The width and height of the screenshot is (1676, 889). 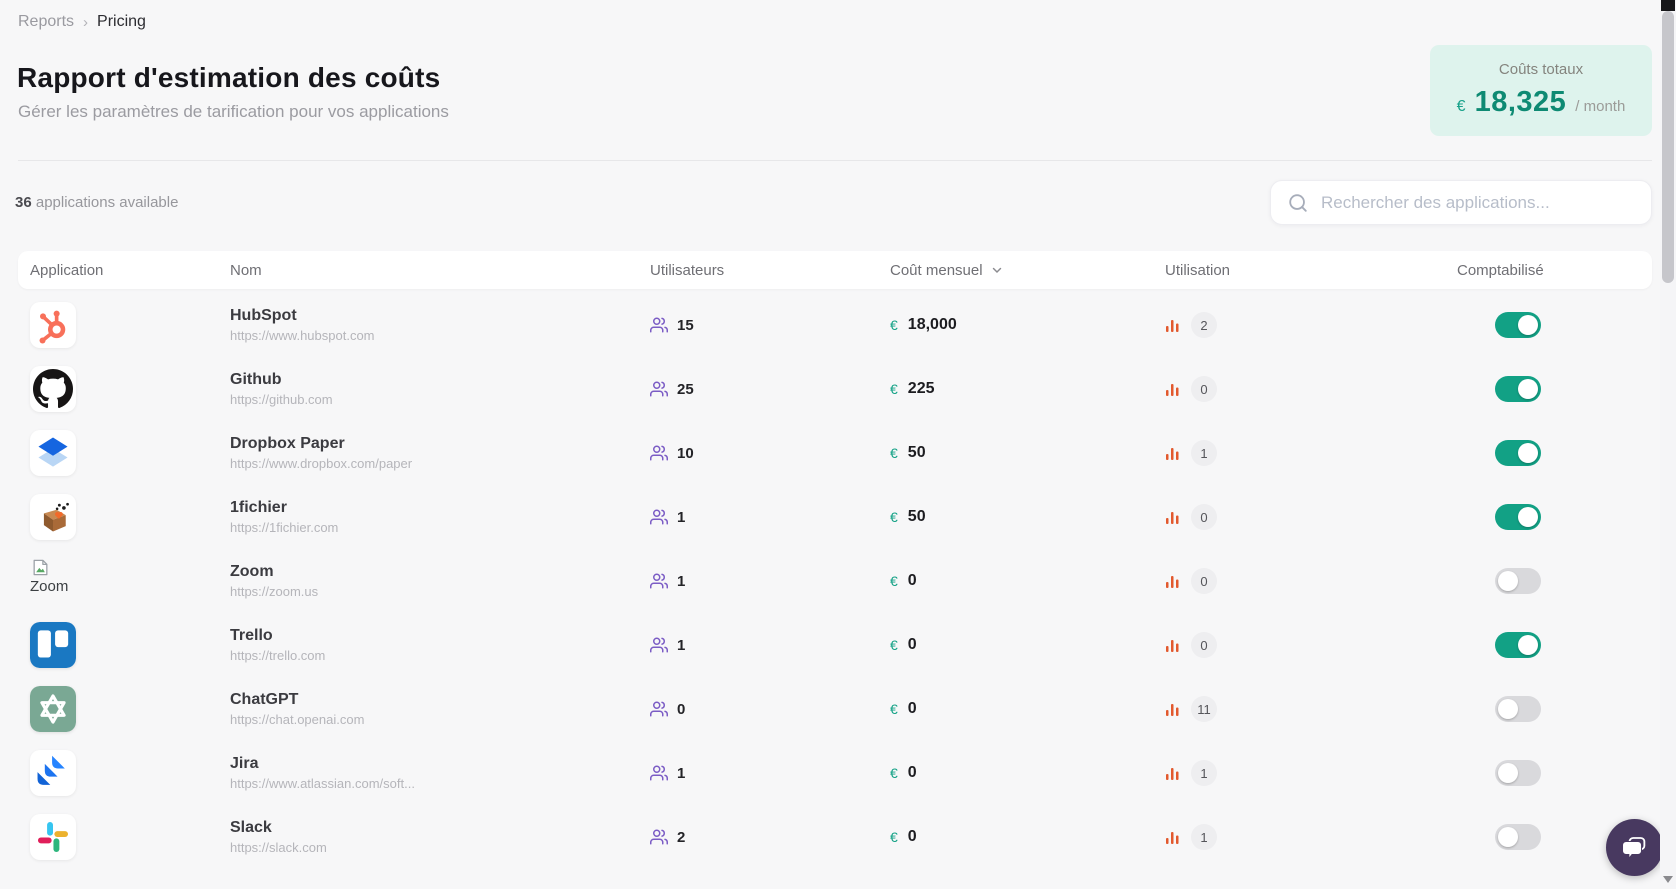 I want to click on usage-count-badge: 2, so click(x=1204, y=325).